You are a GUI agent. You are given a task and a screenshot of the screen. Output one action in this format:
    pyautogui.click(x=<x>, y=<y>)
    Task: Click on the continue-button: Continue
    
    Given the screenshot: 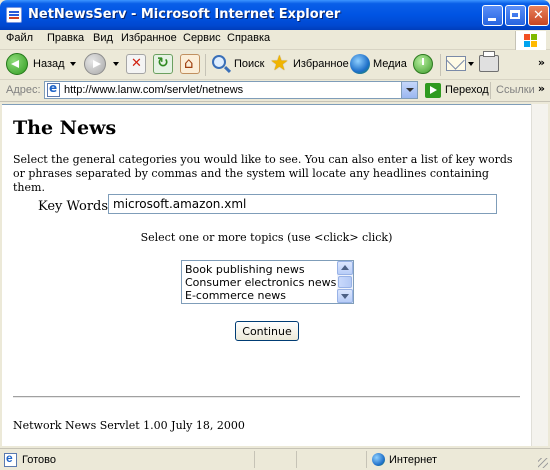 What is the action you would take?
    pyautogui.click(x=267, y=331)
    